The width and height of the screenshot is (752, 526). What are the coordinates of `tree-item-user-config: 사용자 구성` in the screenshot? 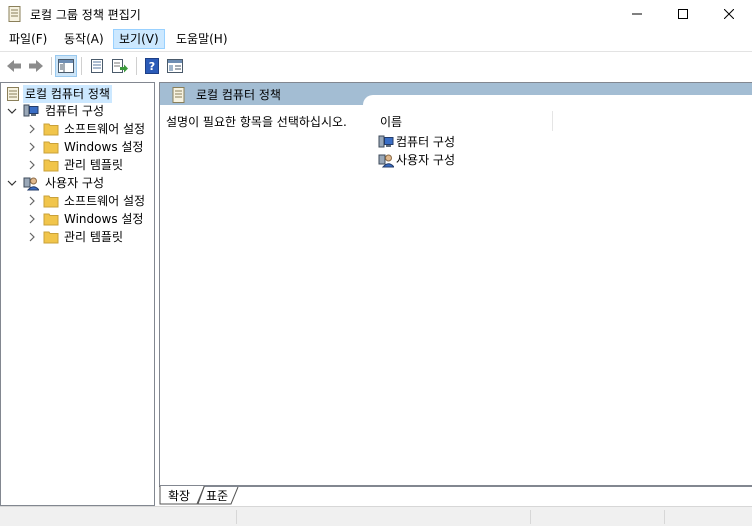 It's located at (77, 183).